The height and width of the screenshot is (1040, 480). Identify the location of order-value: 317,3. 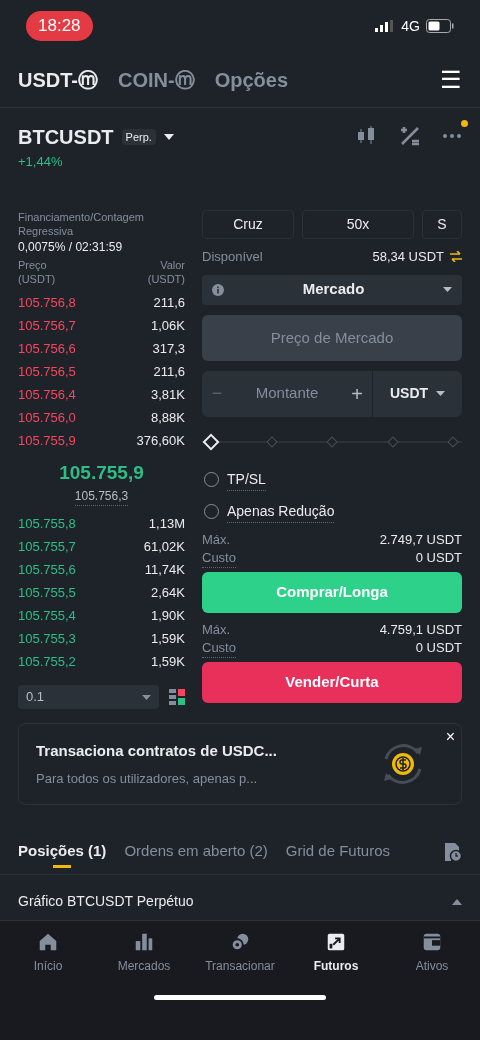
(168, 349).